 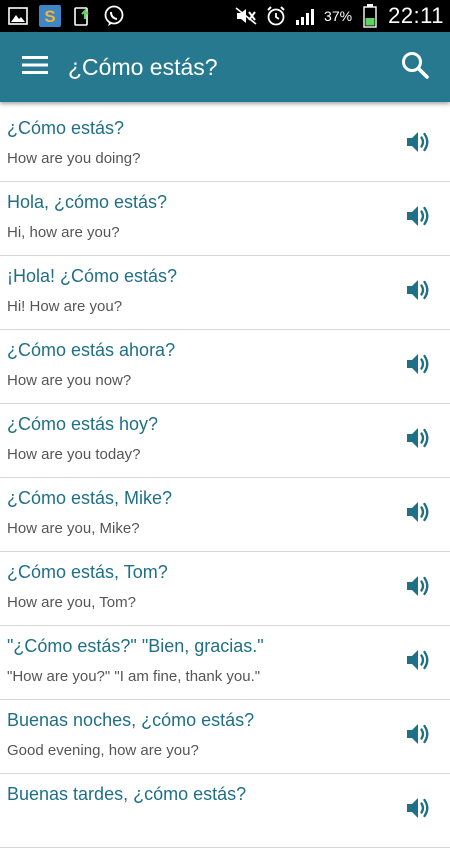 What do you see at coordinates (306, 16) in the screenshot?
I see `signal-icon` at bounding box center [306, 16].